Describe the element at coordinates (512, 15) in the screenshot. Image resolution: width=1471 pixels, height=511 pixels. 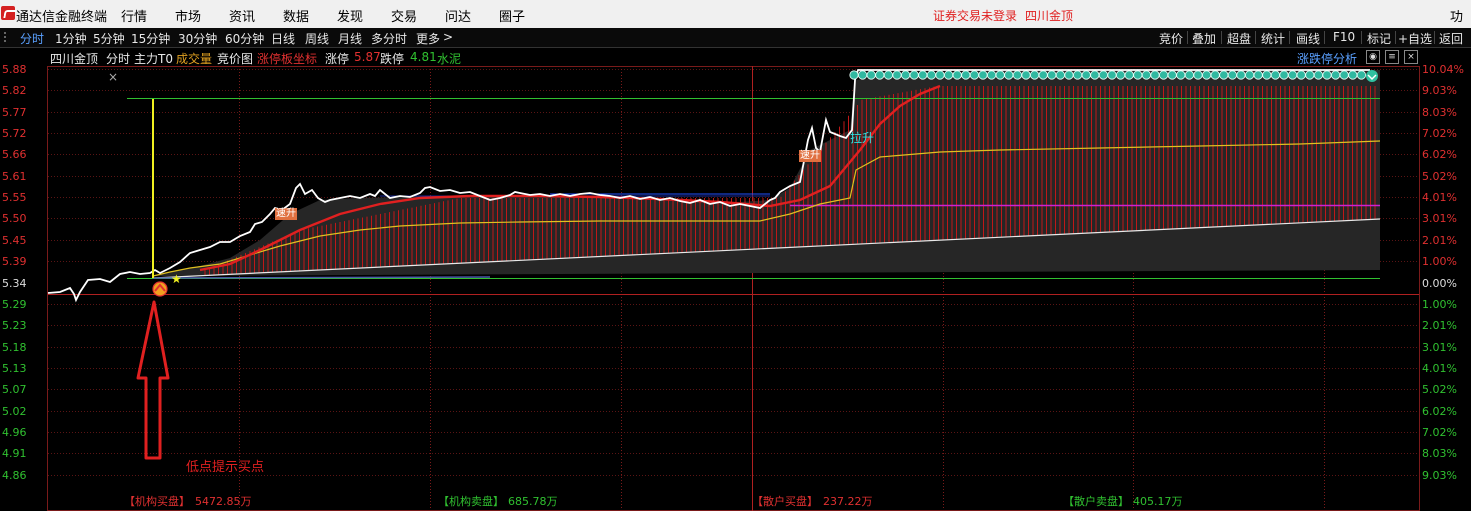
I see `menu-circle: 圈子` at that location.